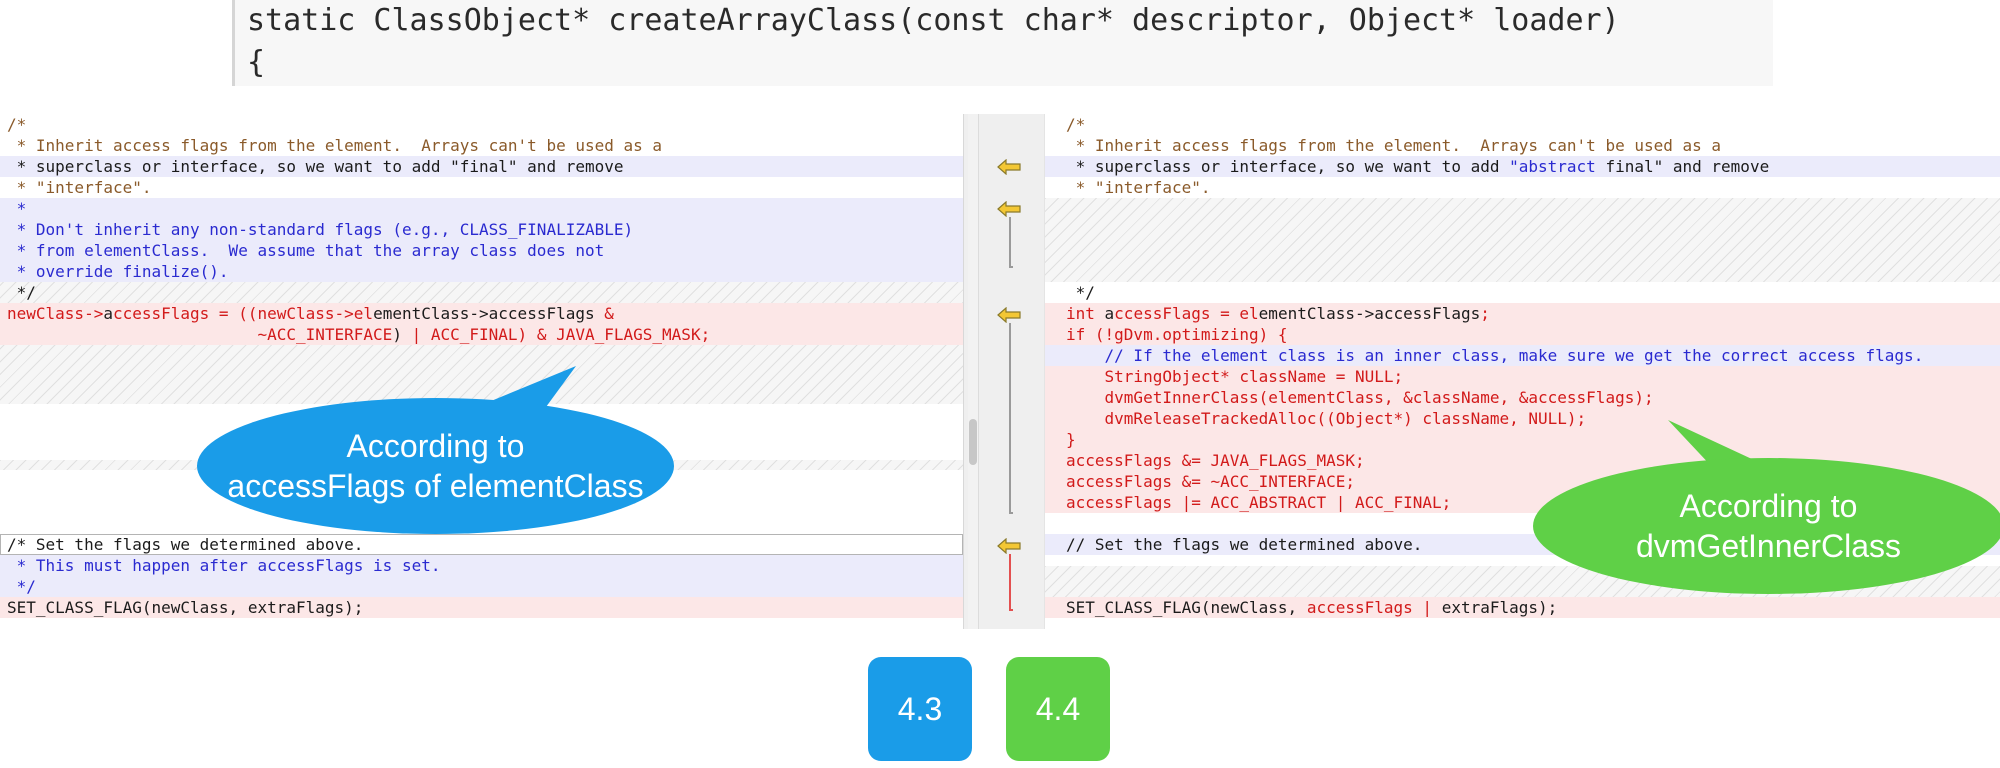  Describe the element at coordinates (397, 334) in the screenshot. I see `code-token: )` at that location.